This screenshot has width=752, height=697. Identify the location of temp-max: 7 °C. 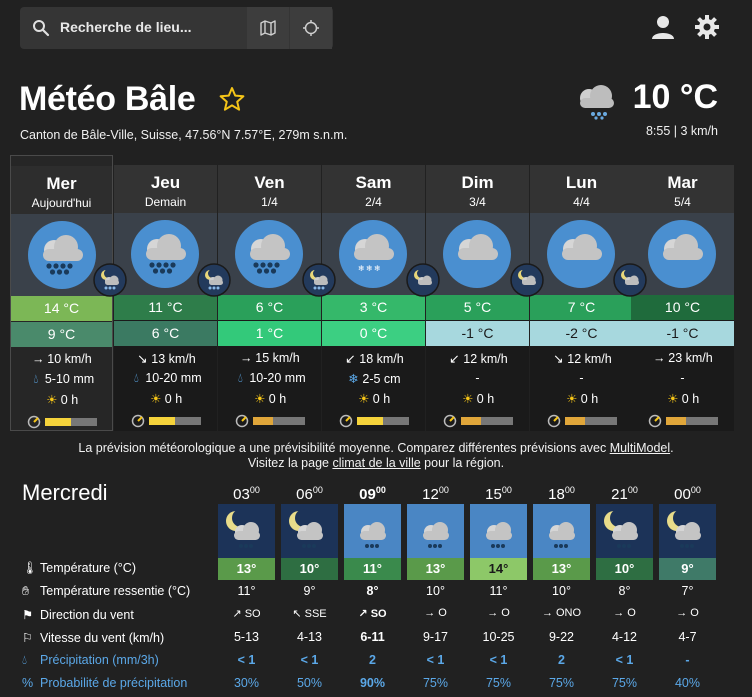
(581, 307).